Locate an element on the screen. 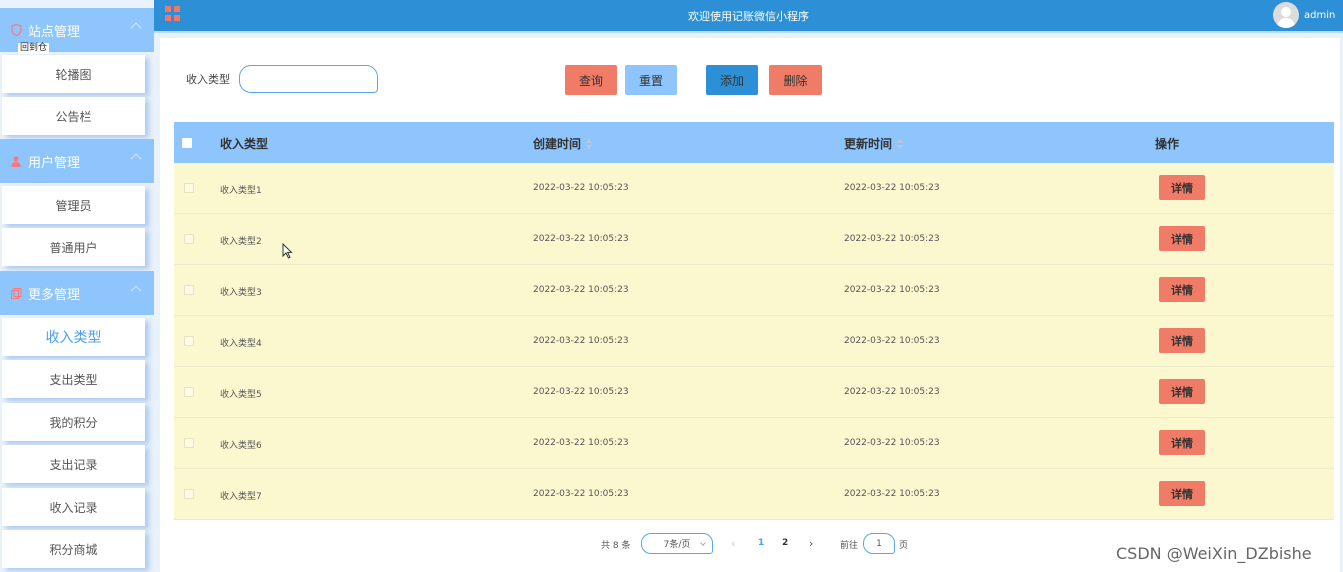 The image size is (1343, 572). table-header: 收入类型 创建时间 更新时间 操作 is located at coordinates (754, 142).